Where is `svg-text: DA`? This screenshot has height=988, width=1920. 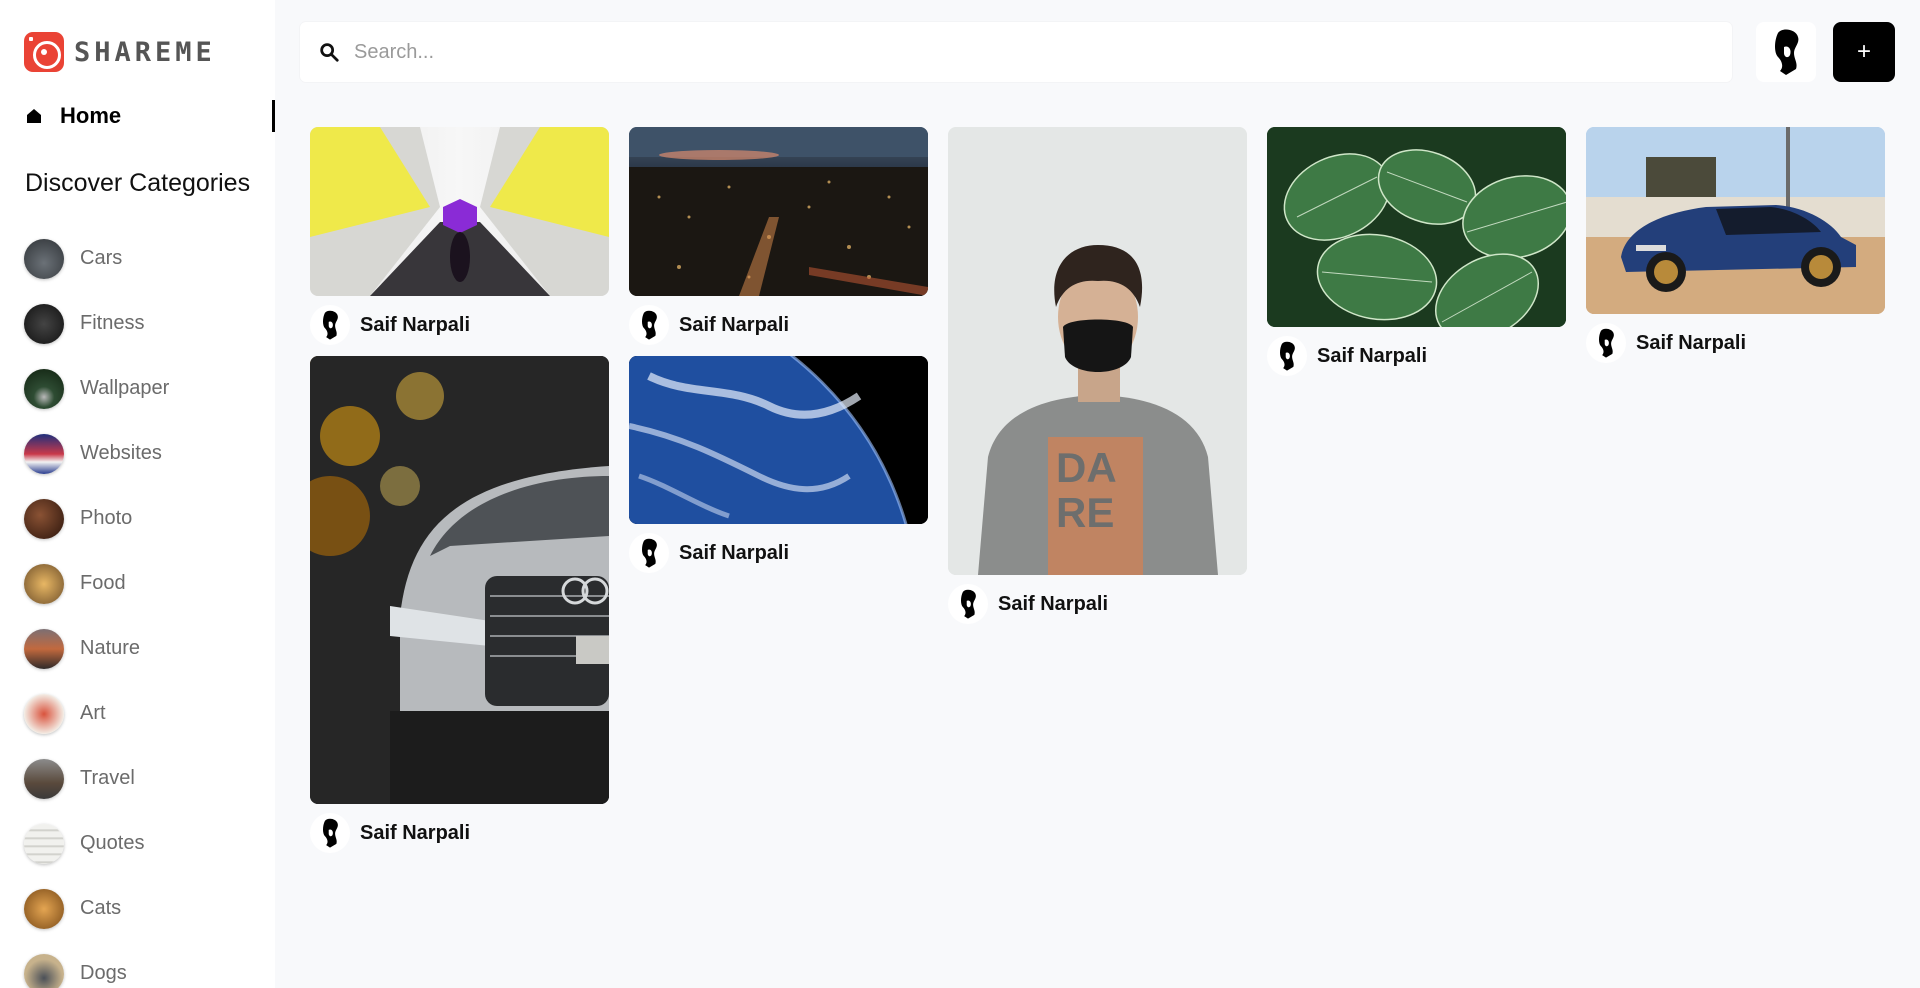 svg-text: DA is located at coordinates (1086, 467).